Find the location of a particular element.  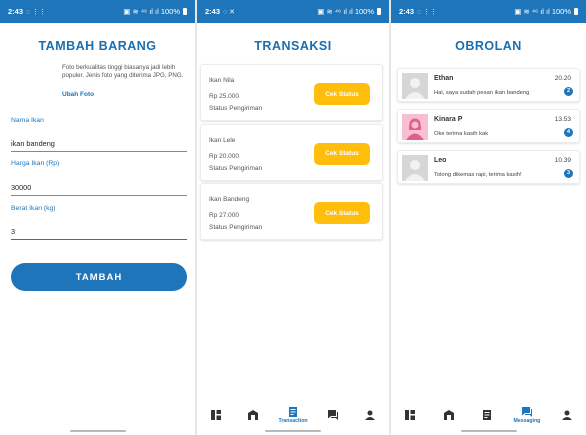

notification-icons: ◌ ✕ is located at coordinates (229, 12).